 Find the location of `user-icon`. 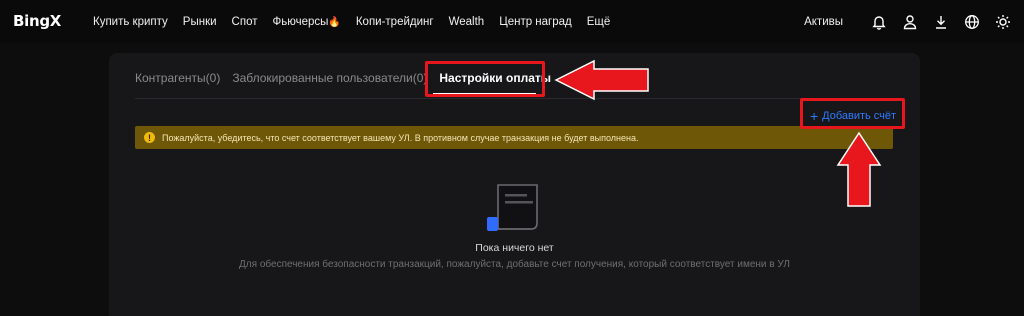

user-icon is located at coordinates (910, 22).